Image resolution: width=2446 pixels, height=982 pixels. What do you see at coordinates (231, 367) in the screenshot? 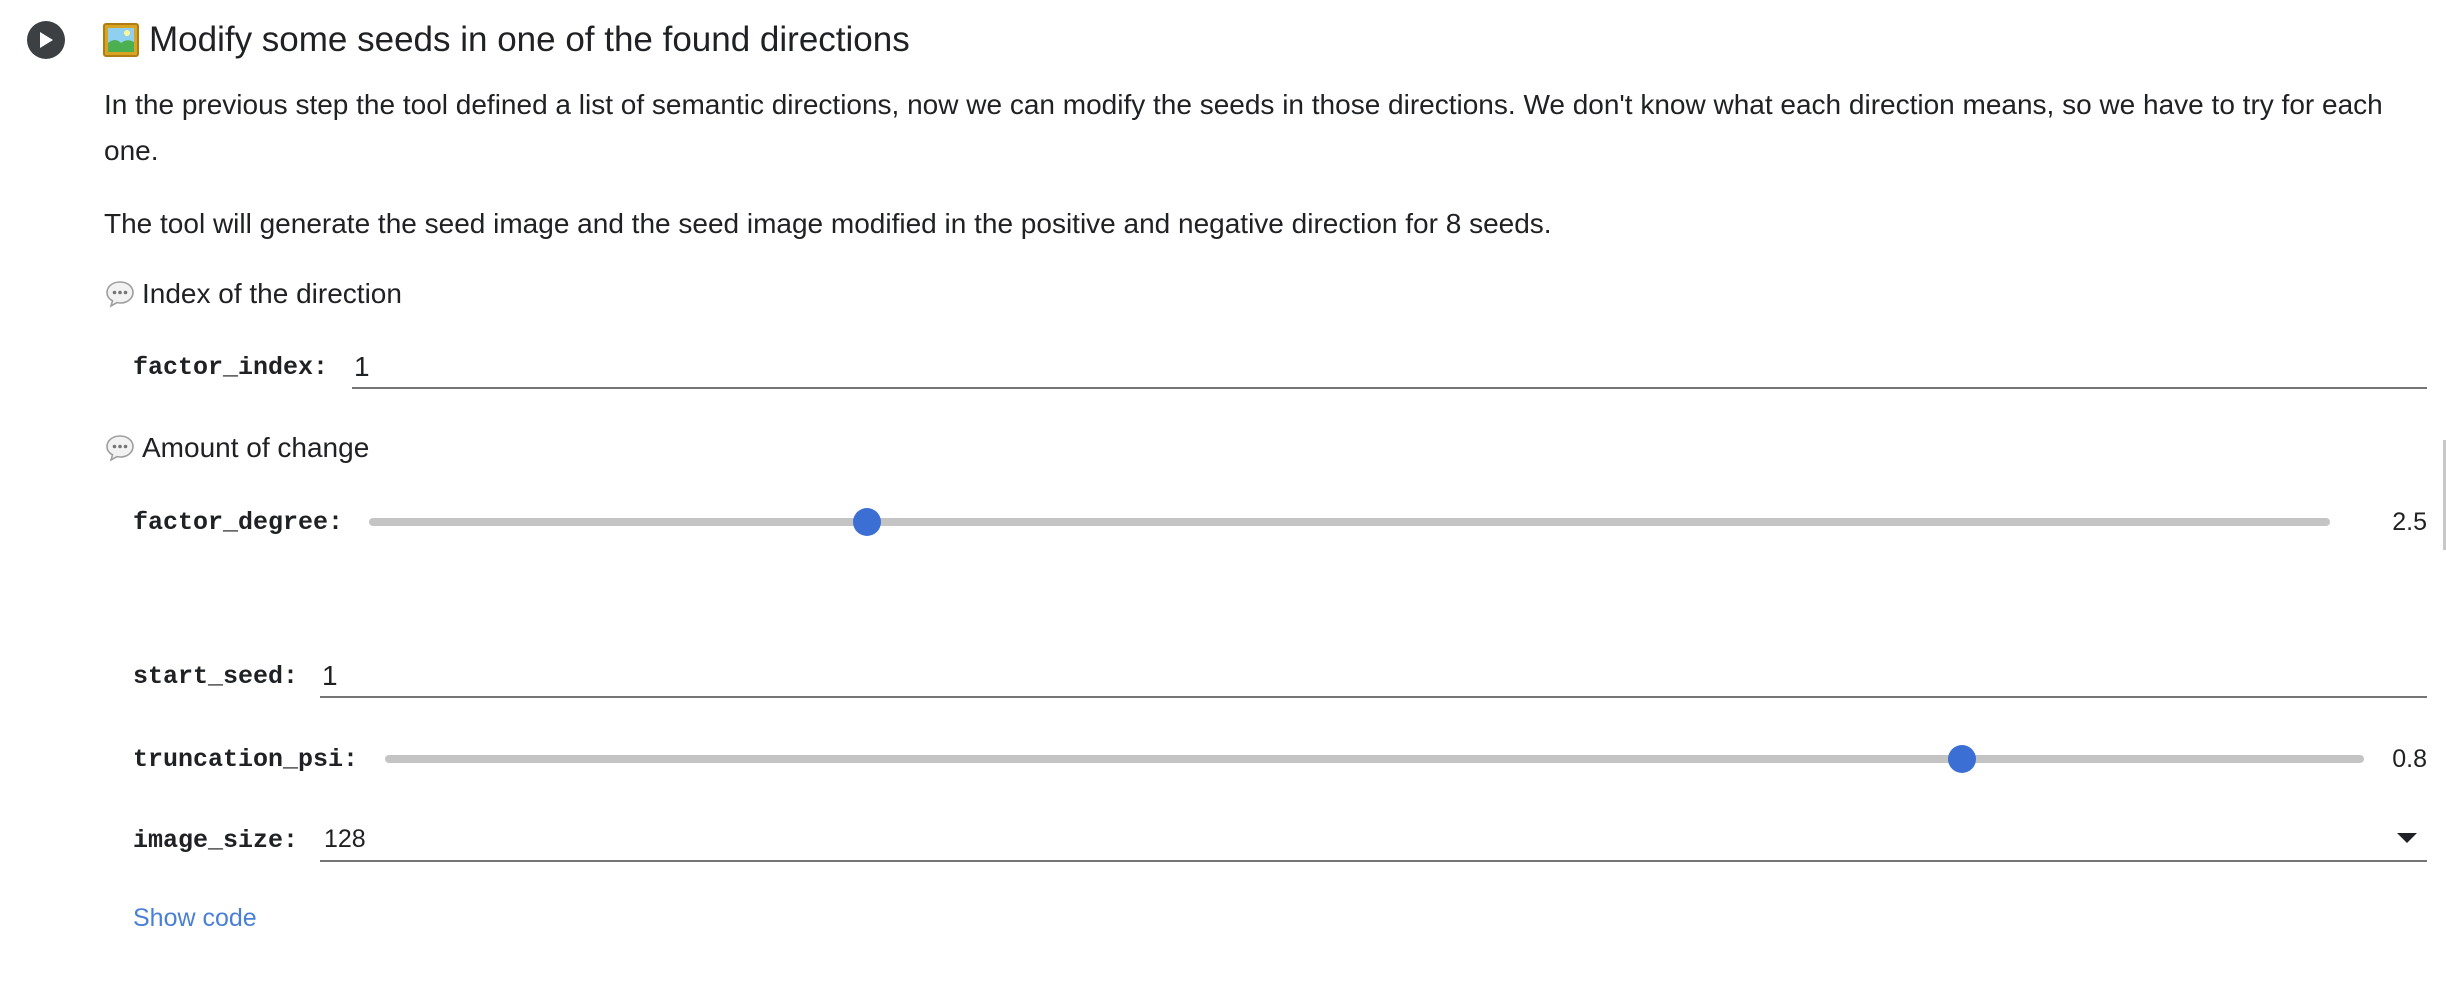
I see `factor-index-label: factor_index:` at bounding box center [231, 367].